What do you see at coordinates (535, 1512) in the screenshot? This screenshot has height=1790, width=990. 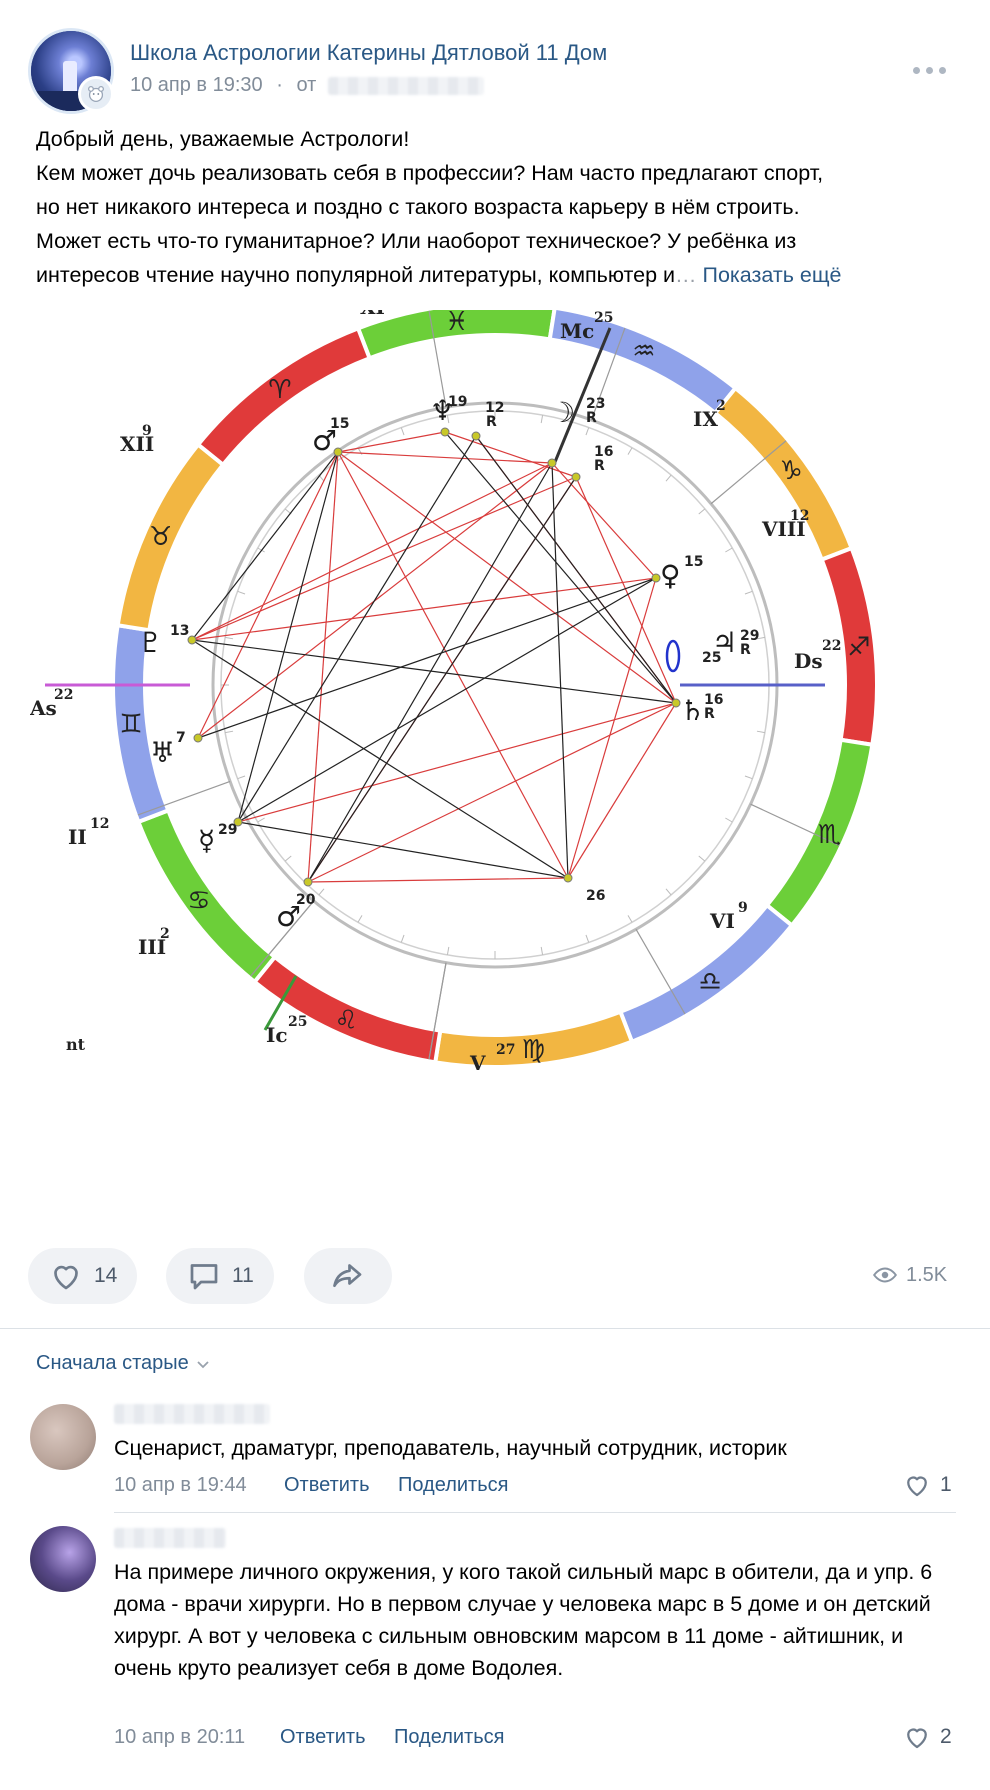 I see `comment-divider` at bounding box center [535, 1512].